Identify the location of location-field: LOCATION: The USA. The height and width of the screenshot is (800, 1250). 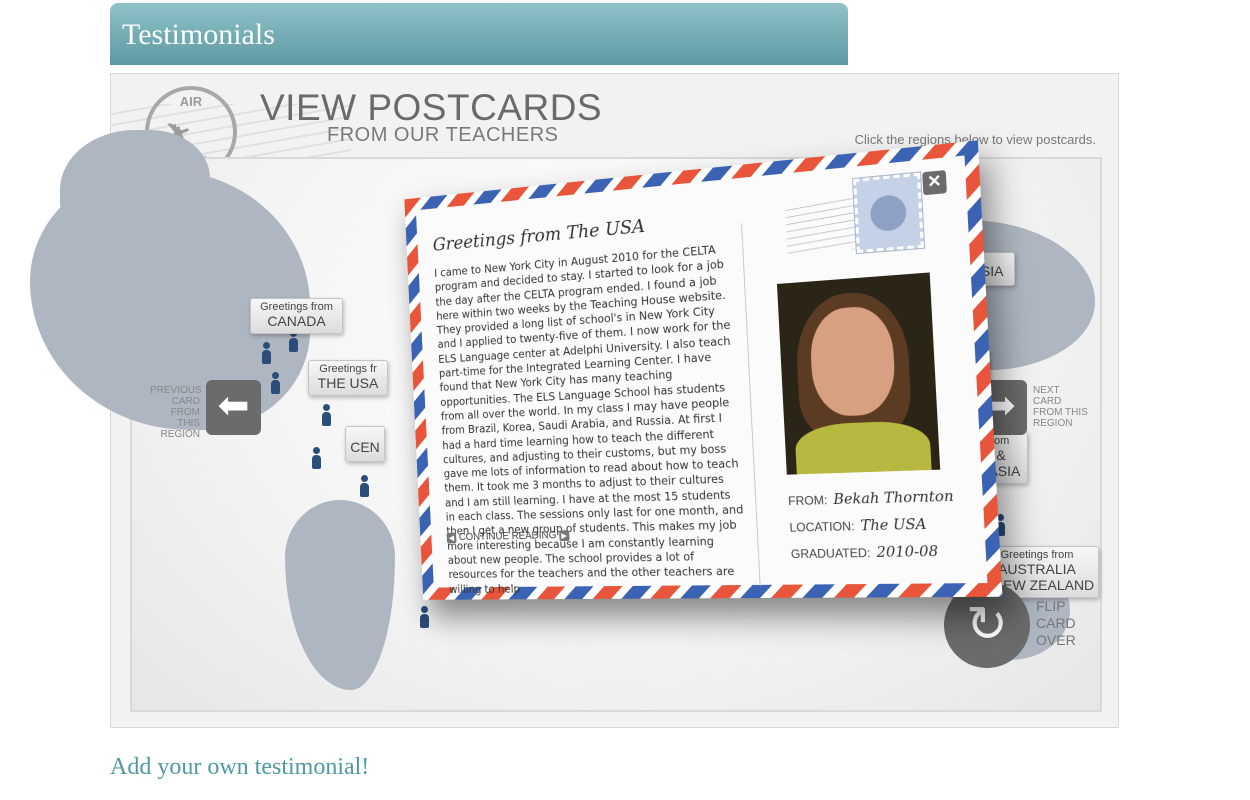
(858, 525).